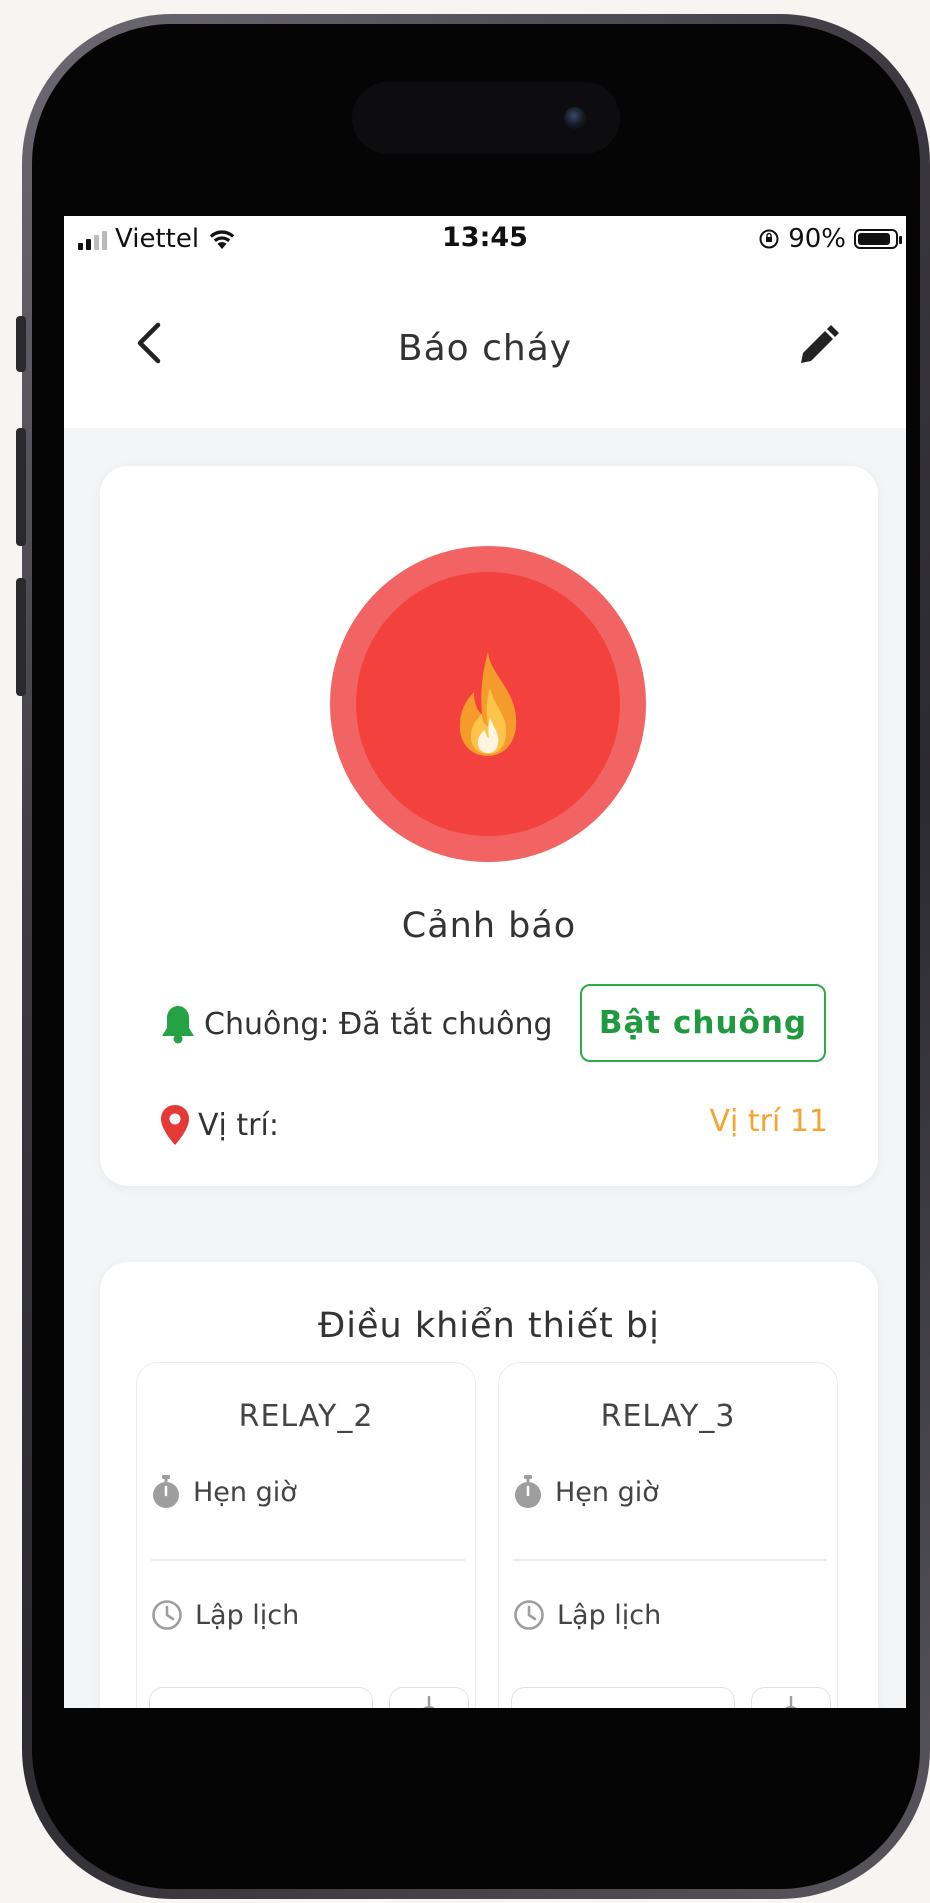  I want to click on location-label: Vị trí:, so click(238, 1125).